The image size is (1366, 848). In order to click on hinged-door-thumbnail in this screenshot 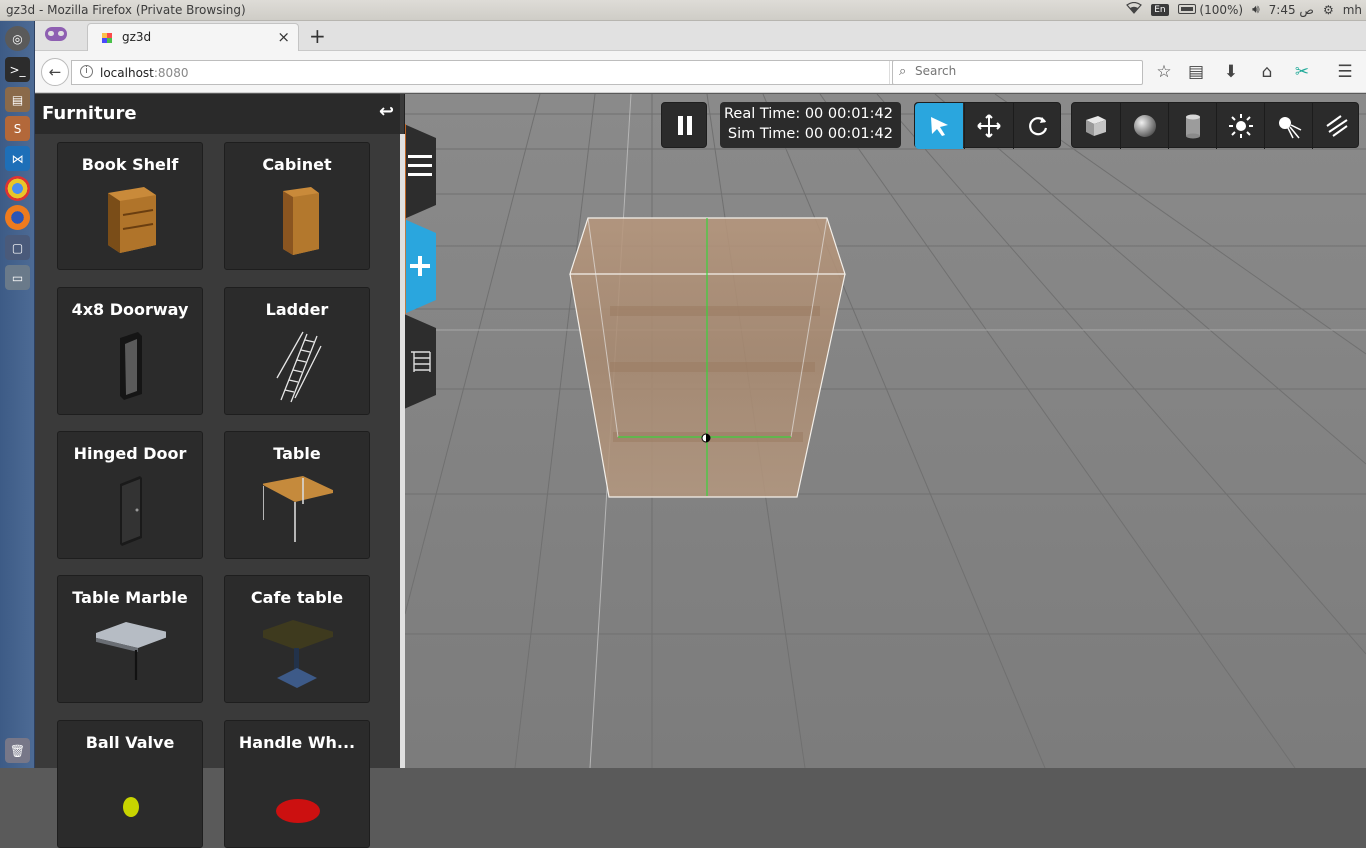, I will do `click(131, 511)`.